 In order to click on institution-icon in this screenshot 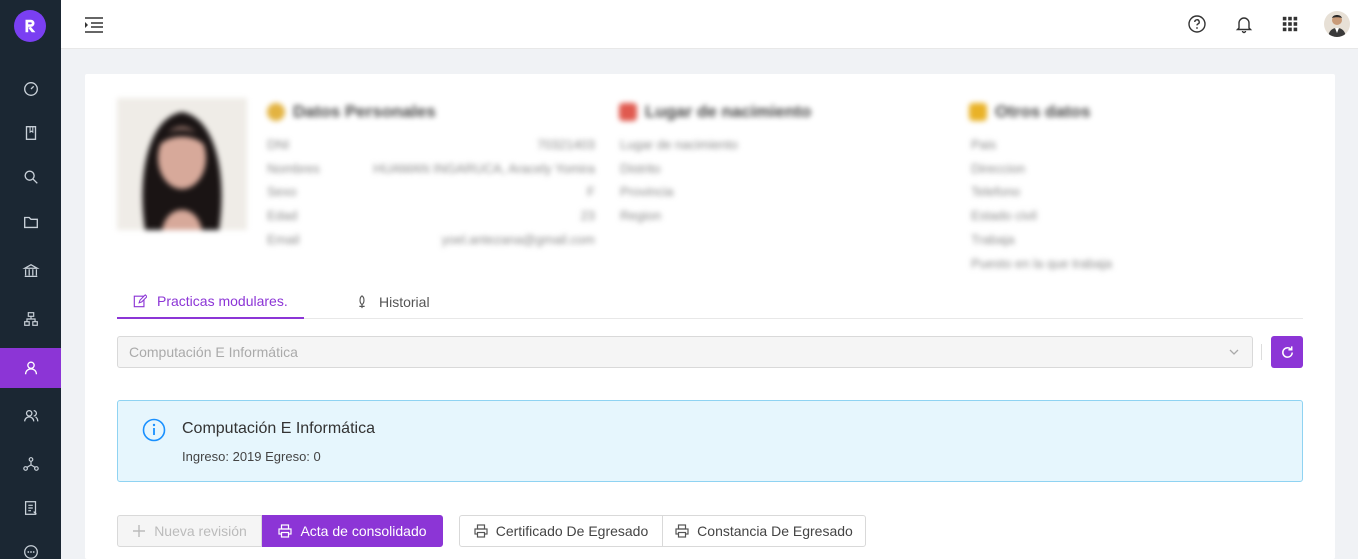, I will do `click(30, 270)`.